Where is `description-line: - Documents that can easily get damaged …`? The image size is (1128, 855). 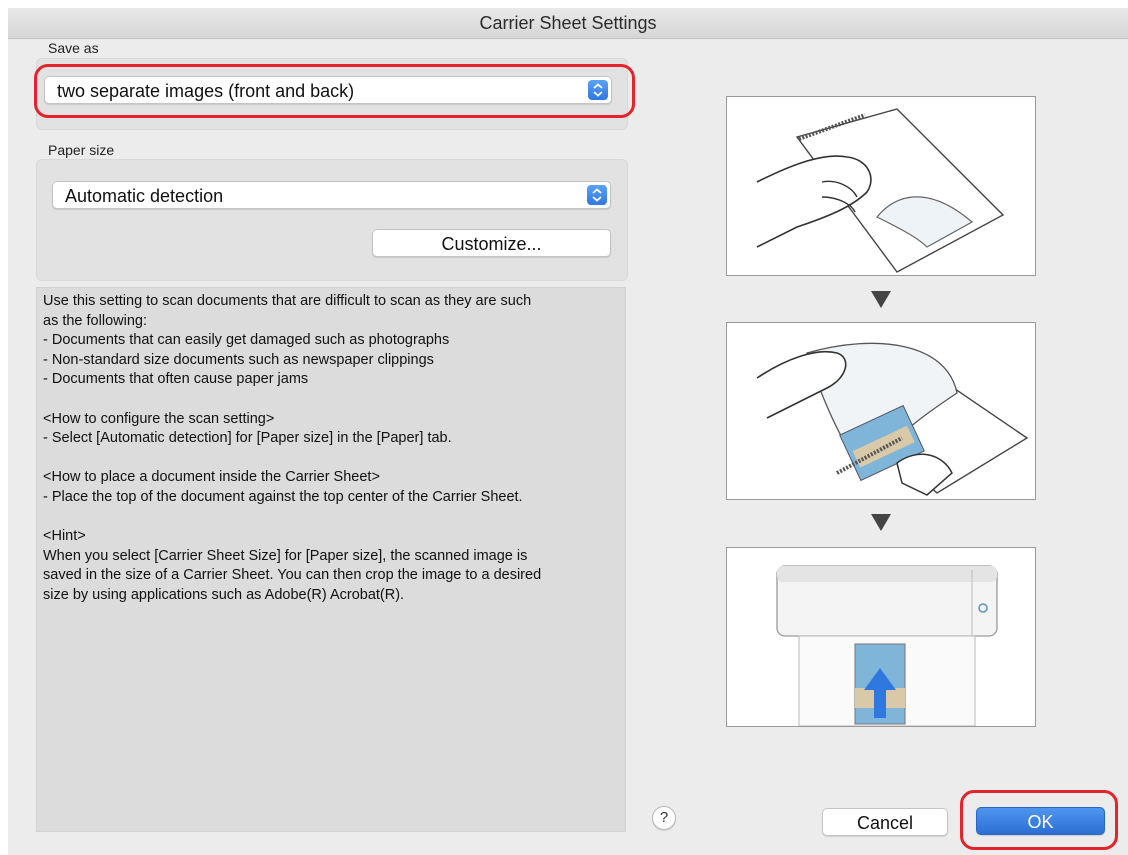
description-line: - Documents that can easily get damaged … is located at coordinates (246, 340).